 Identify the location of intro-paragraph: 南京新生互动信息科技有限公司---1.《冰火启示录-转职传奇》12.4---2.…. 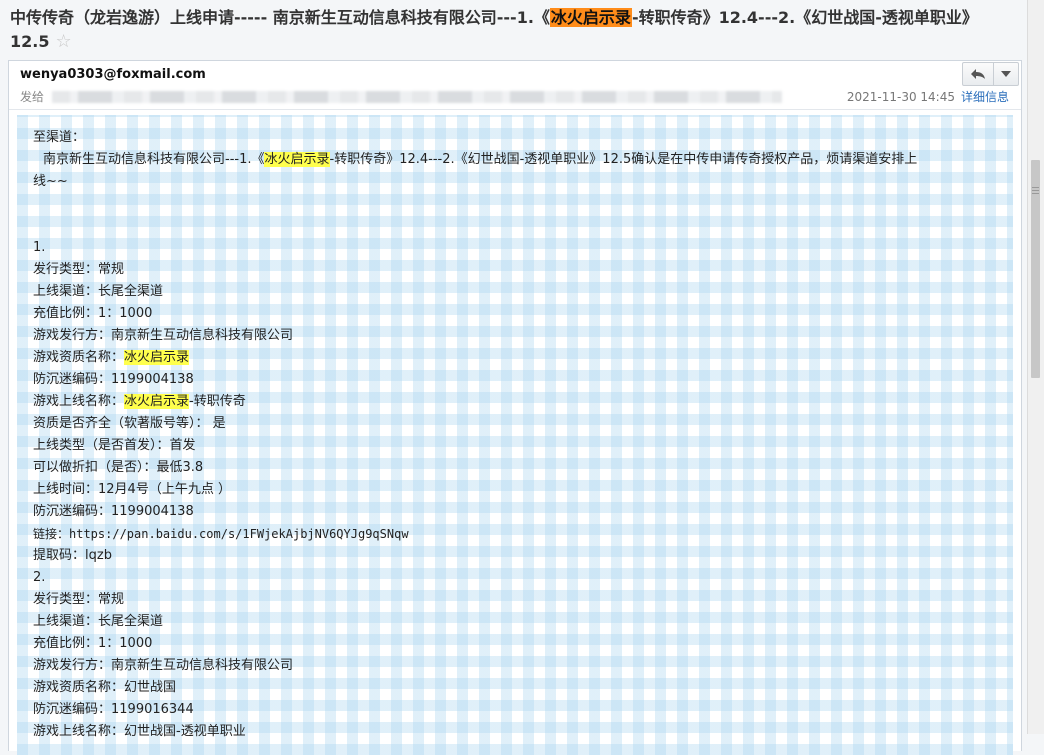
(515, 160).